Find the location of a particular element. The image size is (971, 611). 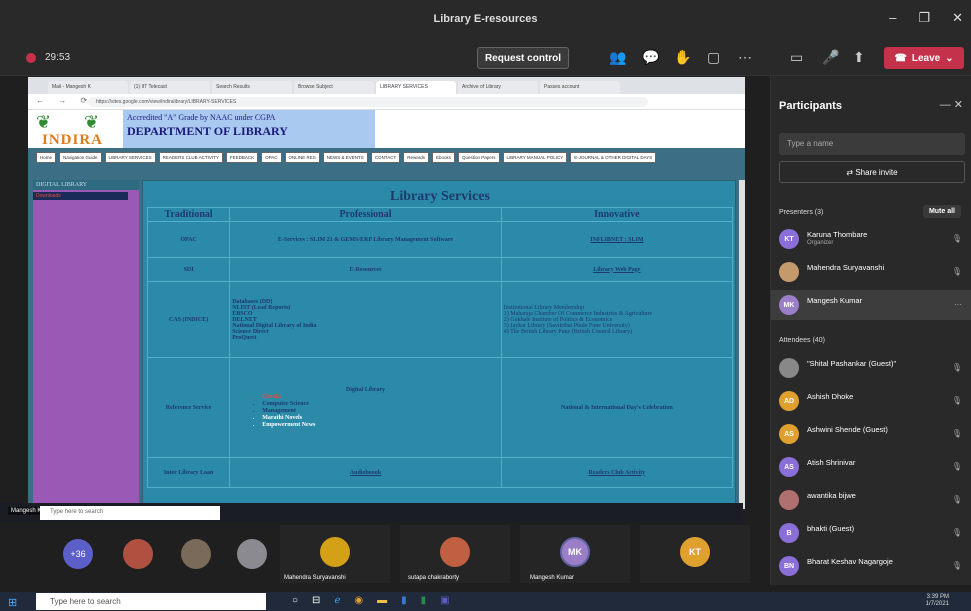

digital-item: Ebooks is located at coordinates (380, 397).